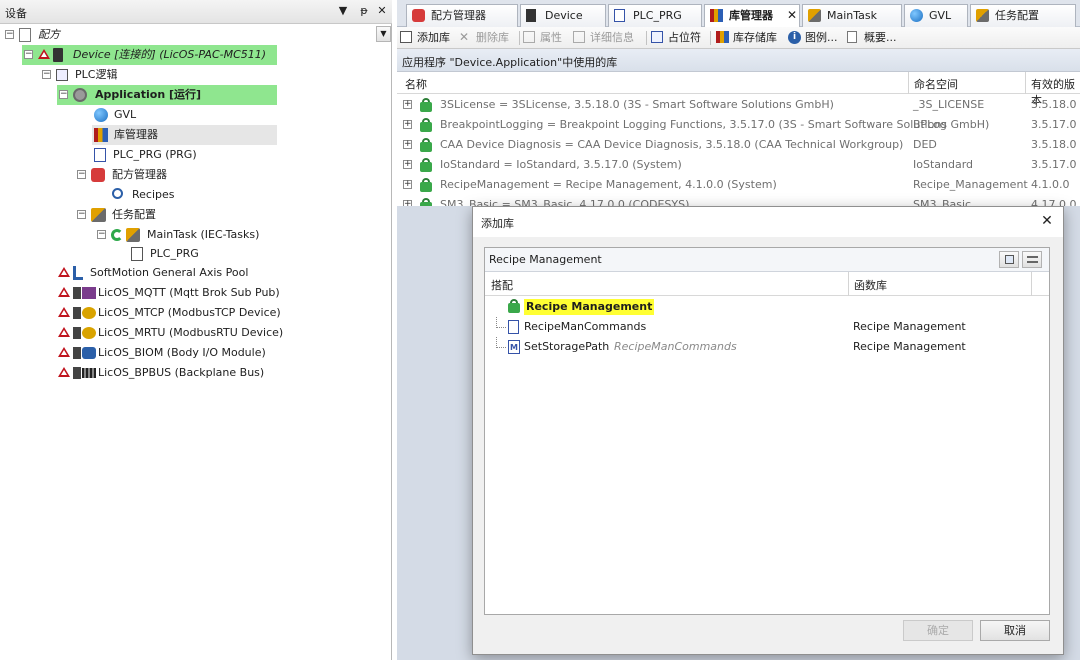 Image resolution: width=1080 pixels, height=660 pixels. What do you see at coordinates (133, 235) in the screenshot?
I see `task-icon` at bounding box center [133, 235].